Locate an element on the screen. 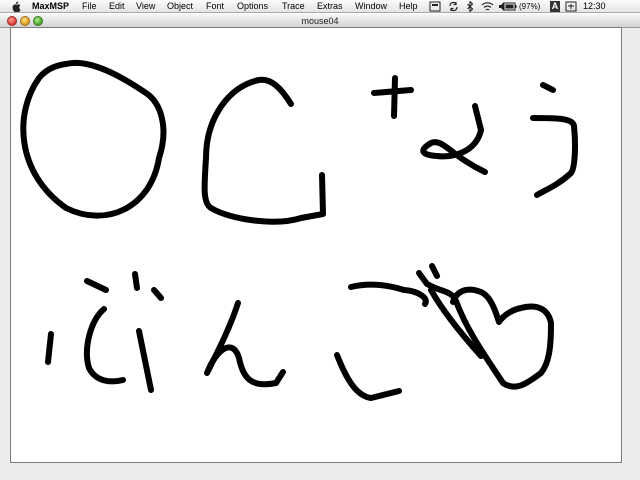 This screenshot has width=640, height=480. script-menu-icon is located at coordinates (435, 6).